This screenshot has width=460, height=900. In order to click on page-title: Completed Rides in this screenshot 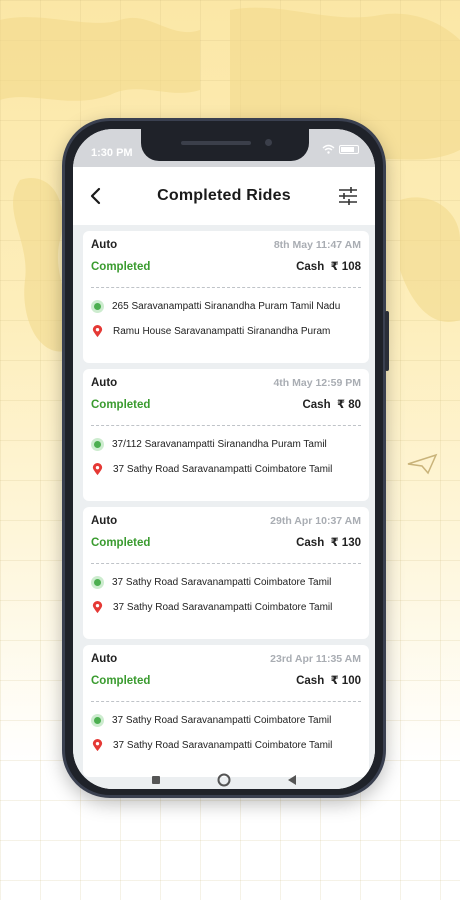, I will do `click(224, 195)`.